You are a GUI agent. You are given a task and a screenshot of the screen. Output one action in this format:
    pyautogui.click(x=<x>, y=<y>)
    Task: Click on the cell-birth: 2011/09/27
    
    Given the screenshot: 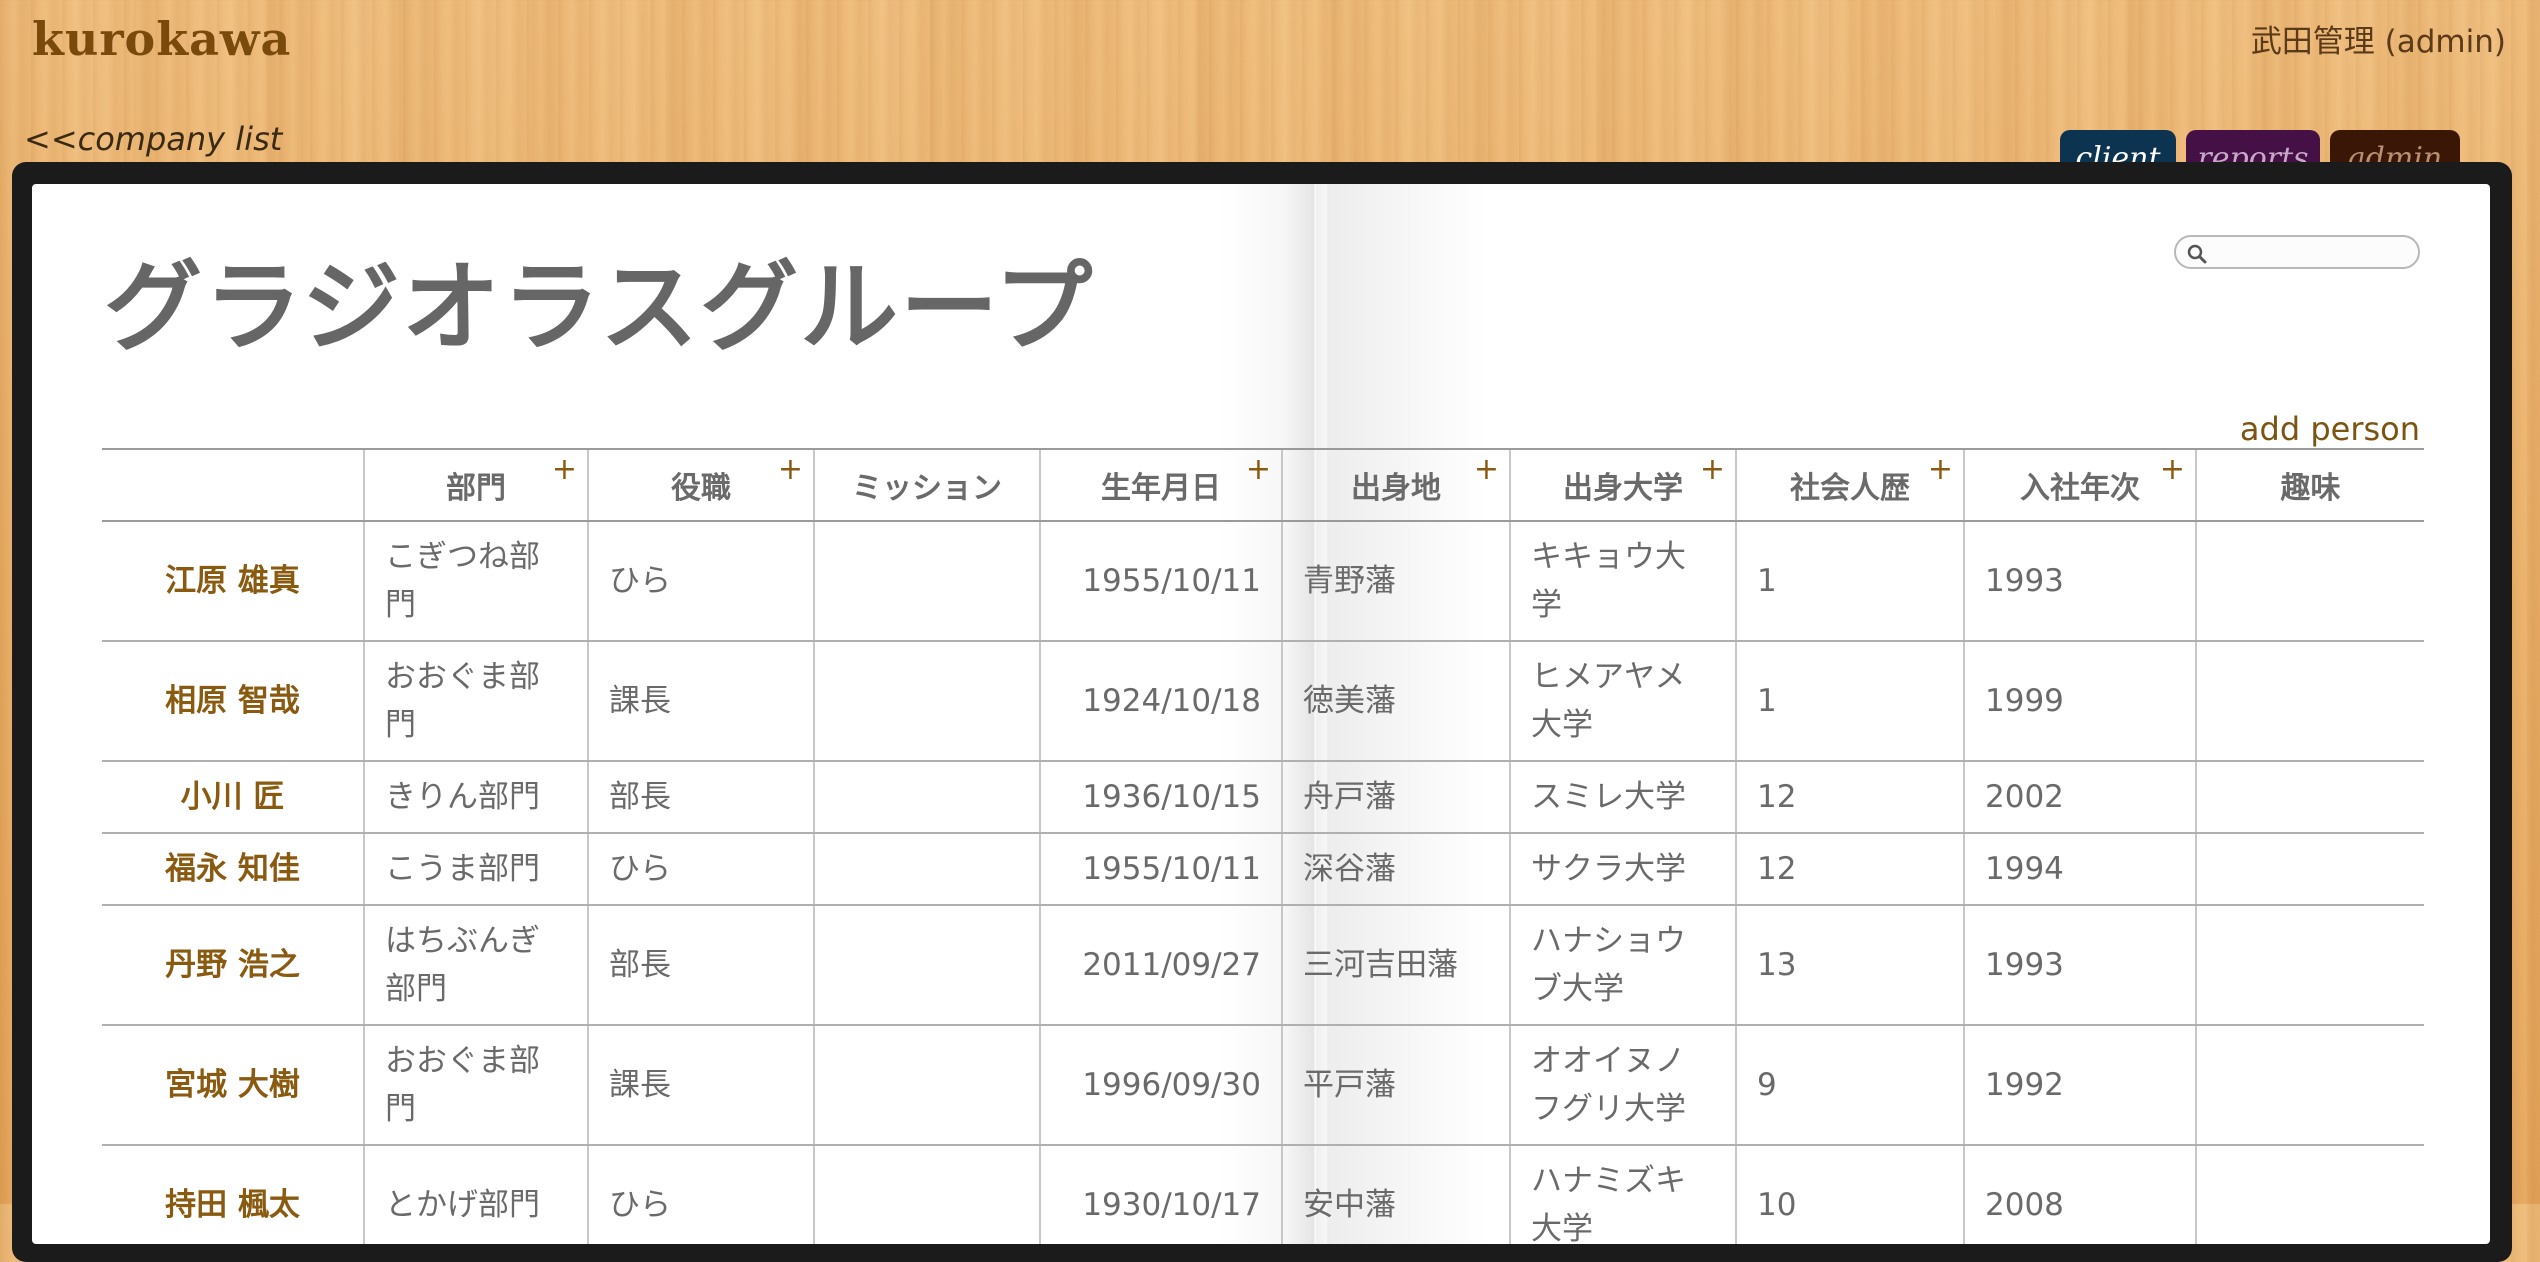 What is the action you would take?
    pyautogui.click(x=1160, y=965)
    